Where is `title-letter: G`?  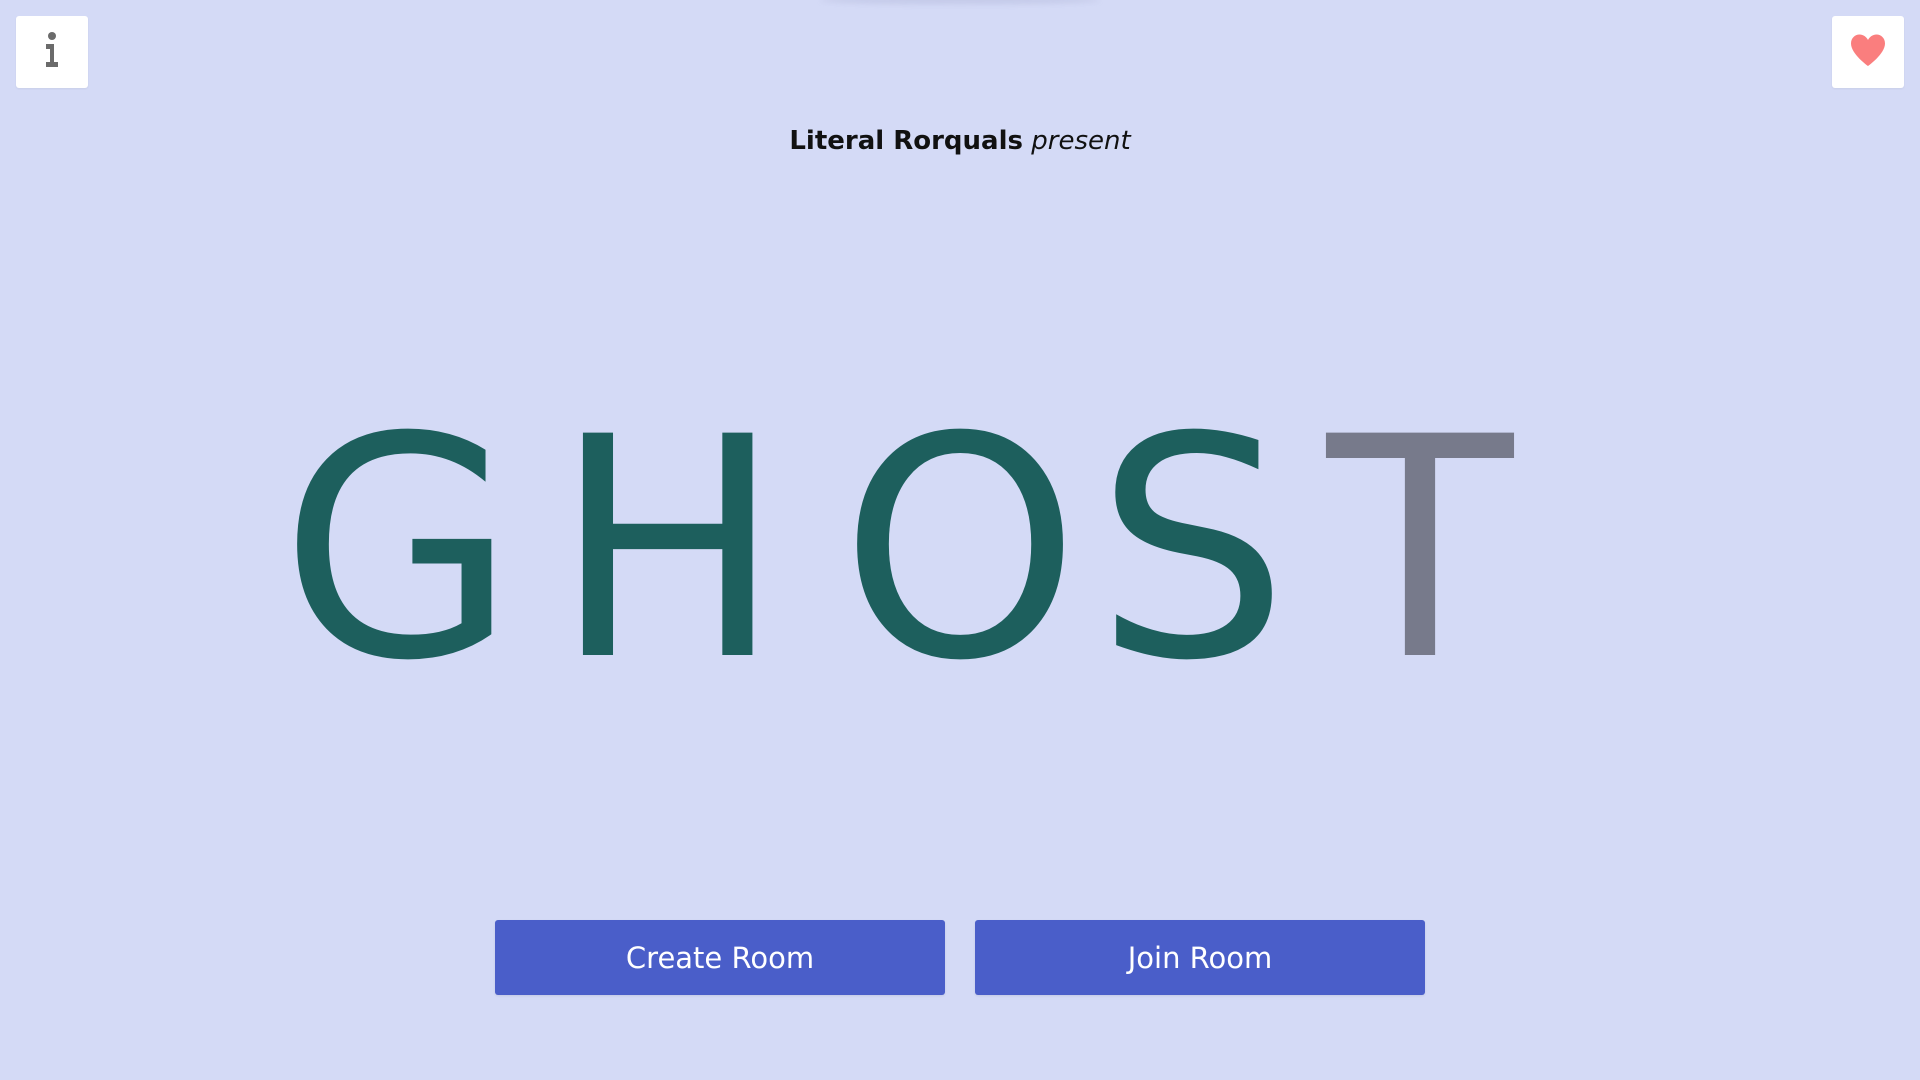
title-letter: G is located at coordinates (398, 549).